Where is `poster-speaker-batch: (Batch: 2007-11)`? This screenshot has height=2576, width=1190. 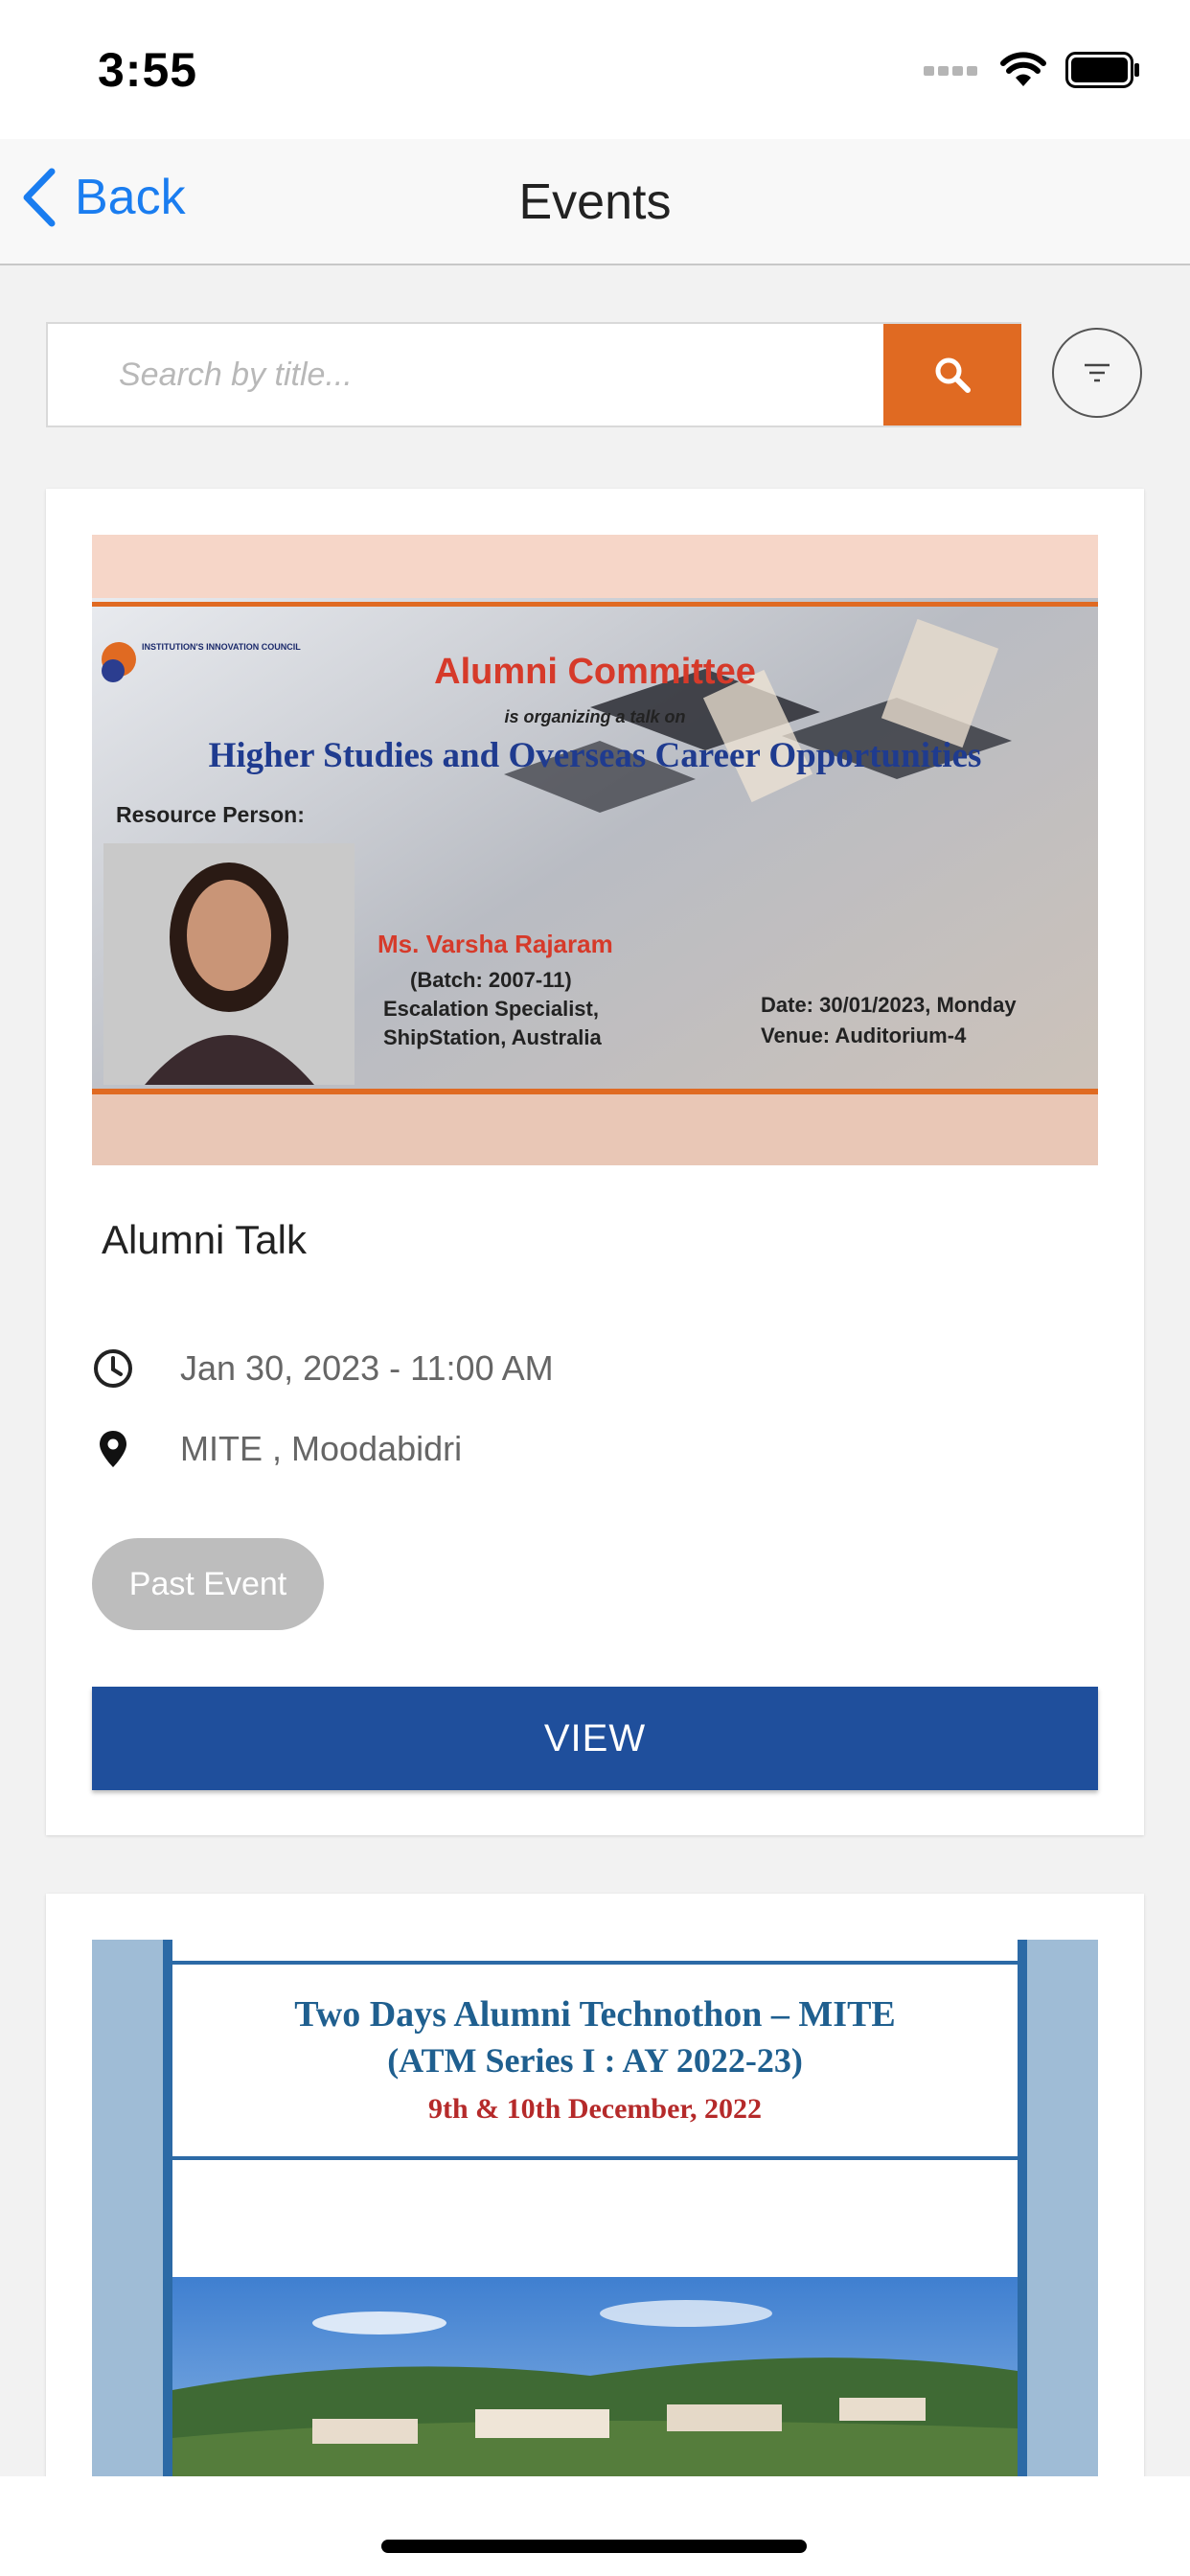
poster-speaker-batch: (Batch: 2007-11) is located at coordinates (491, 980).